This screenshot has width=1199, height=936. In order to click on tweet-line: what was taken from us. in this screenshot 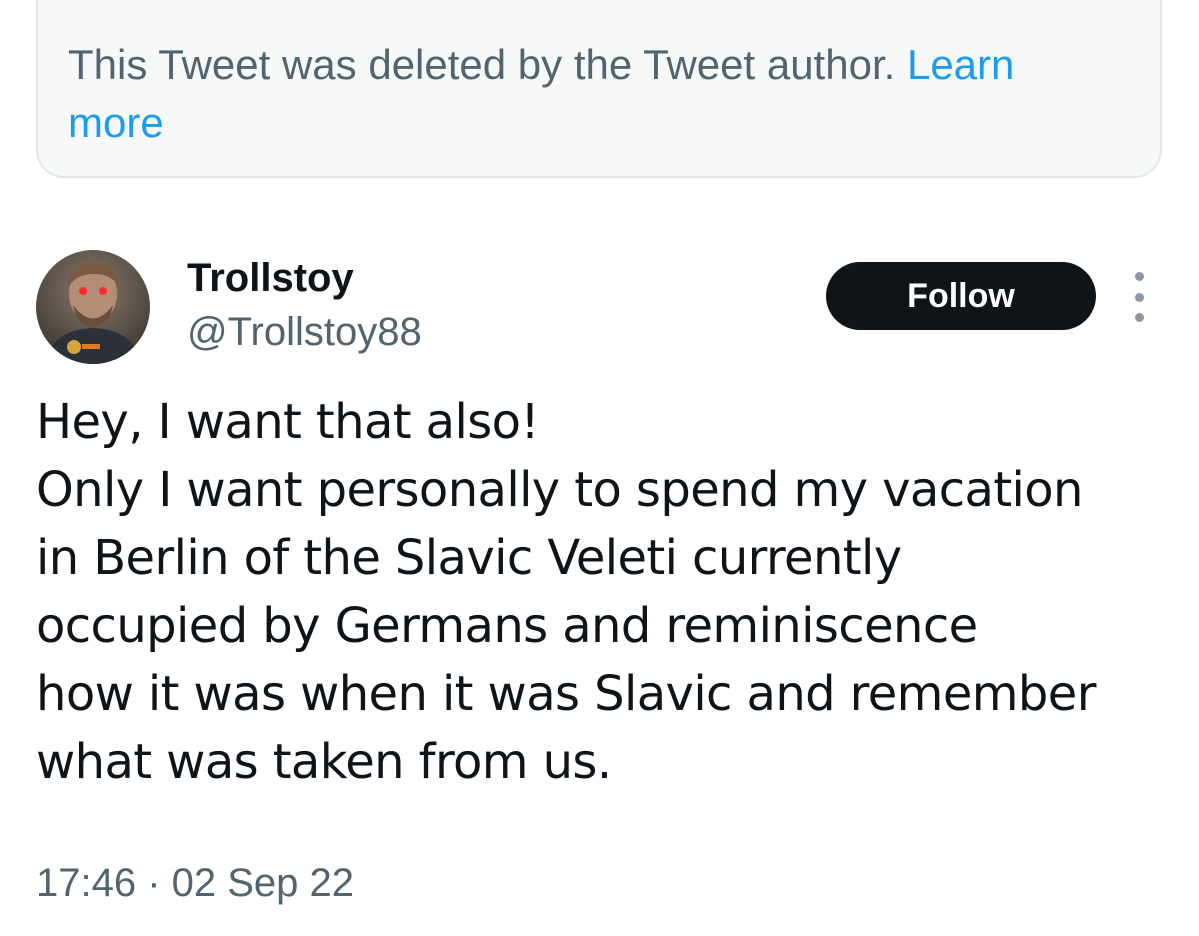, I will do `click(324, 762)`.